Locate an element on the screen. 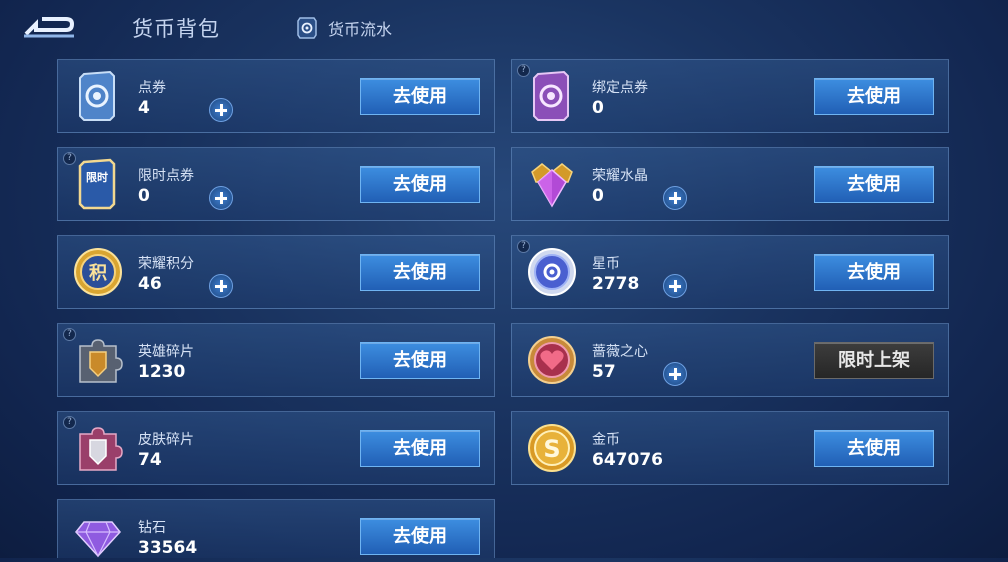 This screenshot has width=1008, height=562. currency-name: 荣耀水晶 is located at coordinates (620, 176).